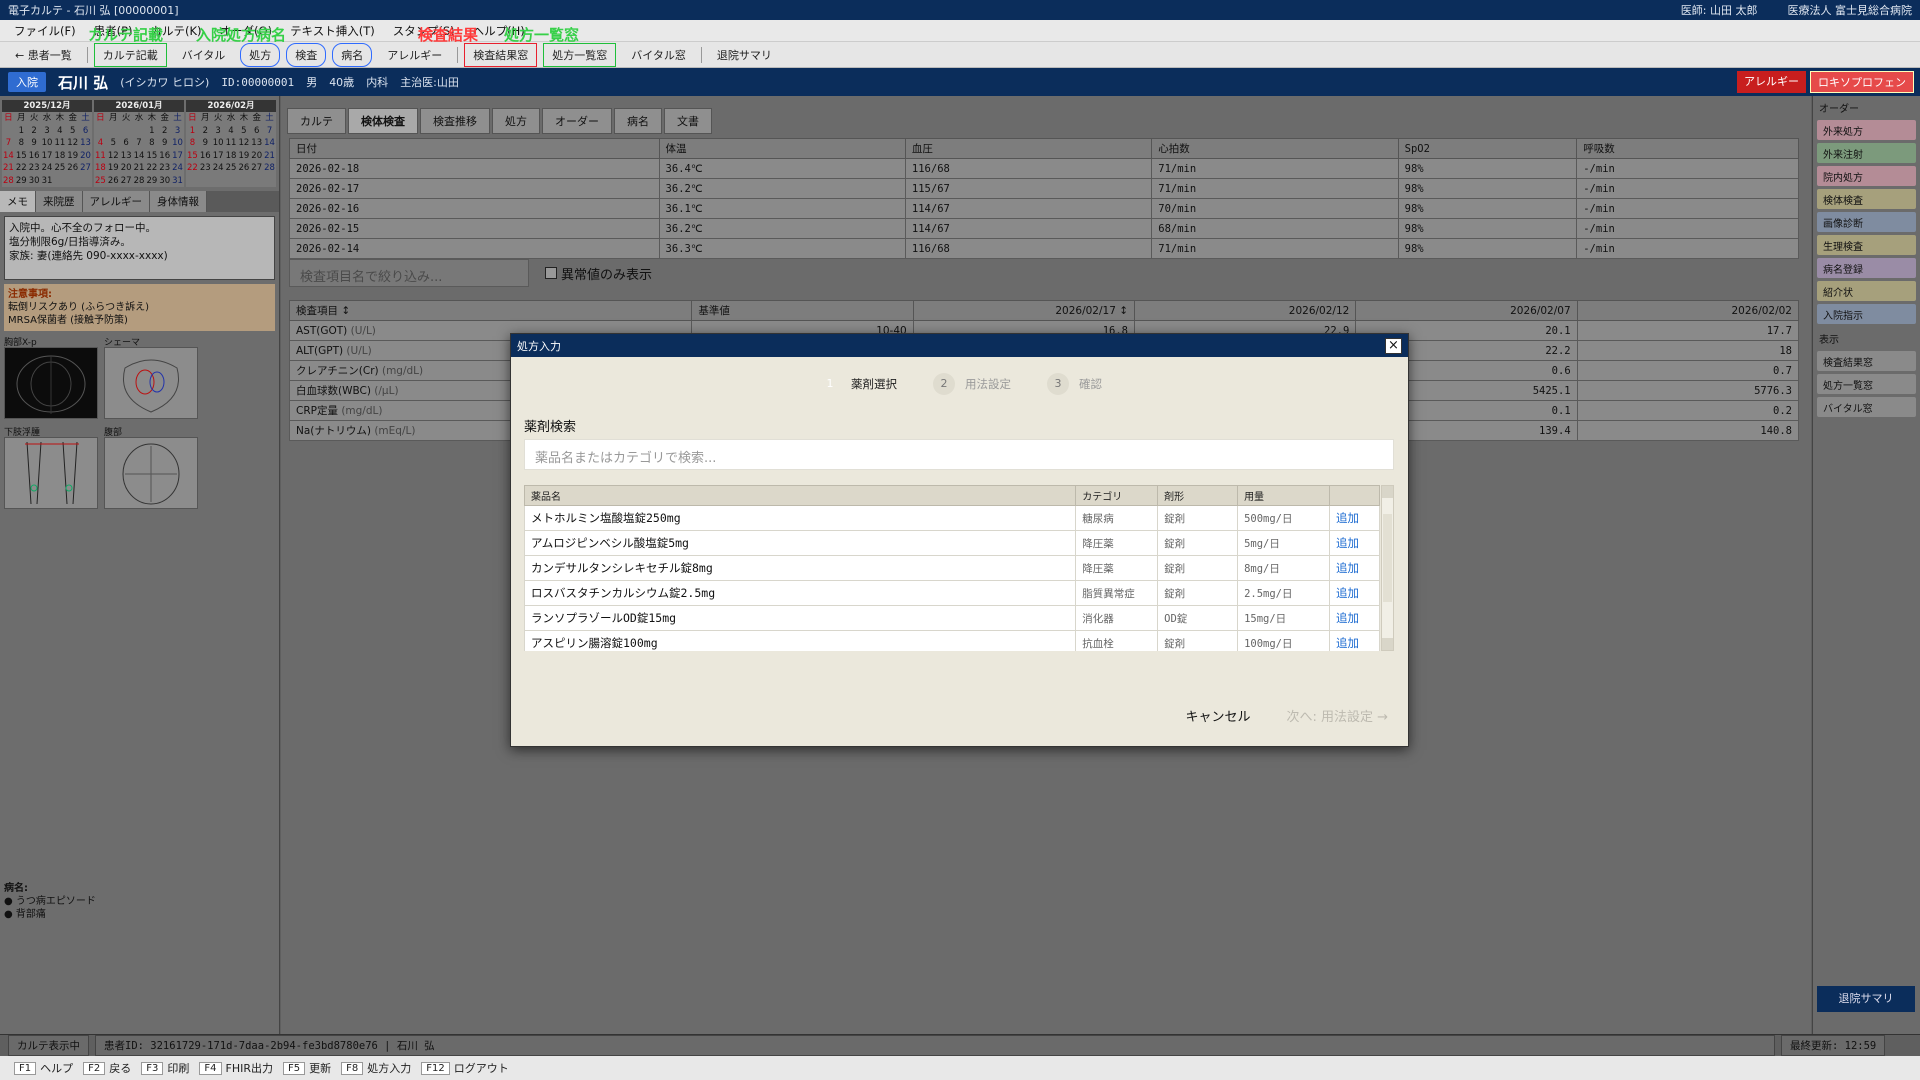 Image resolution: width=1920 pixels, height=1080 pixels. I want to click on order-button: 検体検査, so click(1866, 199).